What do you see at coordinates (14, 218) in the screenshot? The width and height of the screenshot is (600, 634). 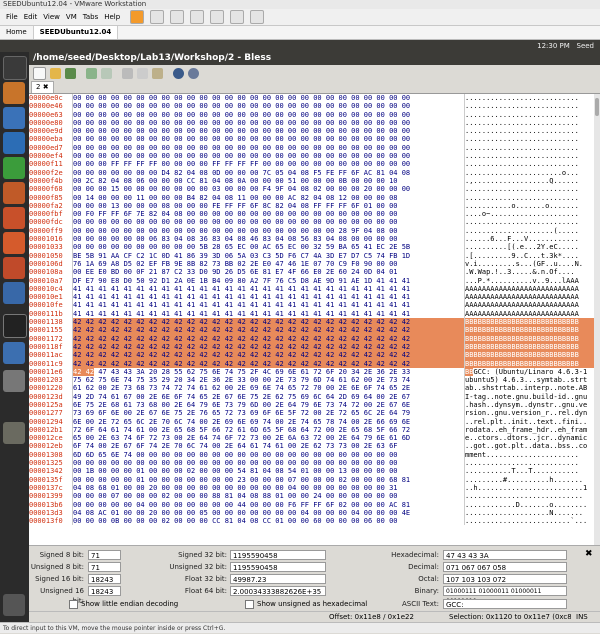 I see `software-center-icon` at bounding box center [14, 218].